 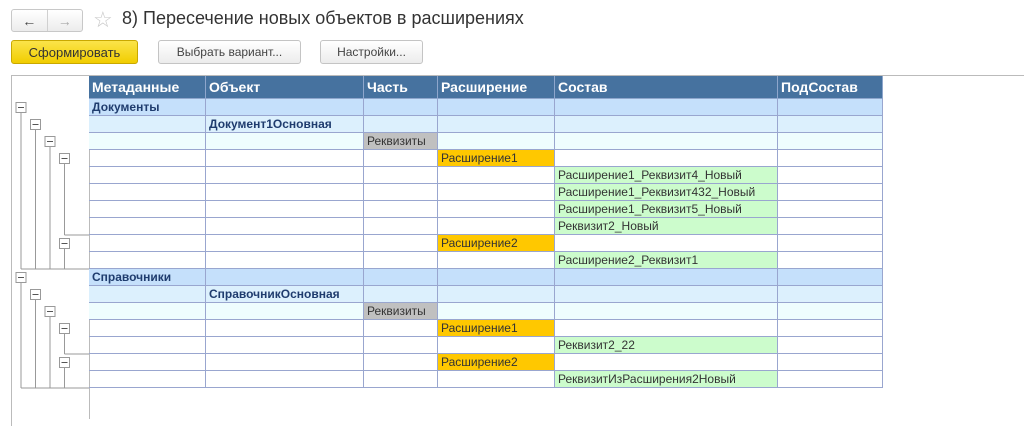 I want to click on cell-content: Реквизит2_Новый, so click(x=666, y=226).